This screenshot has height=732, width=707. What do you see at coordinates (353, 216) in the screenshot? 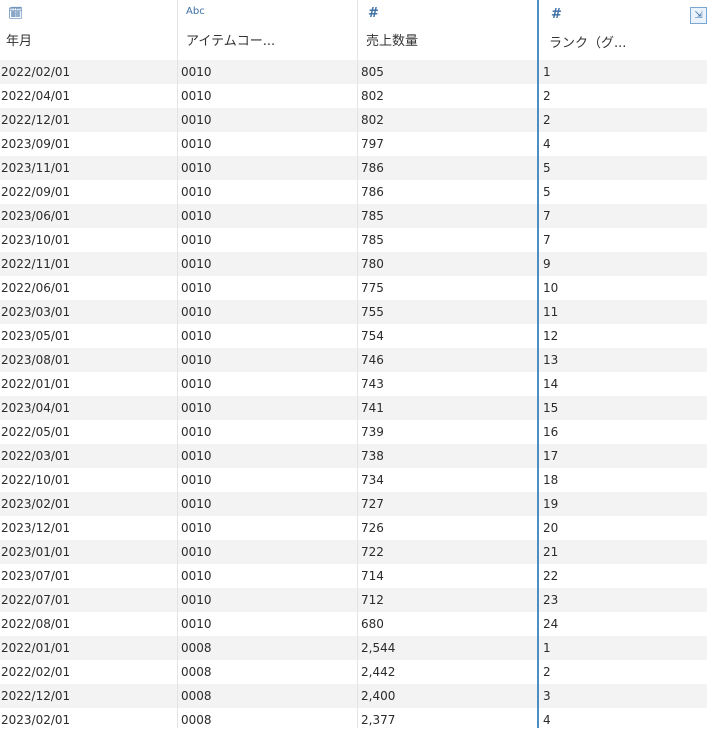
I see `table-row: 2023/06/01 0010 785 7` at bounding box center [353, 216].